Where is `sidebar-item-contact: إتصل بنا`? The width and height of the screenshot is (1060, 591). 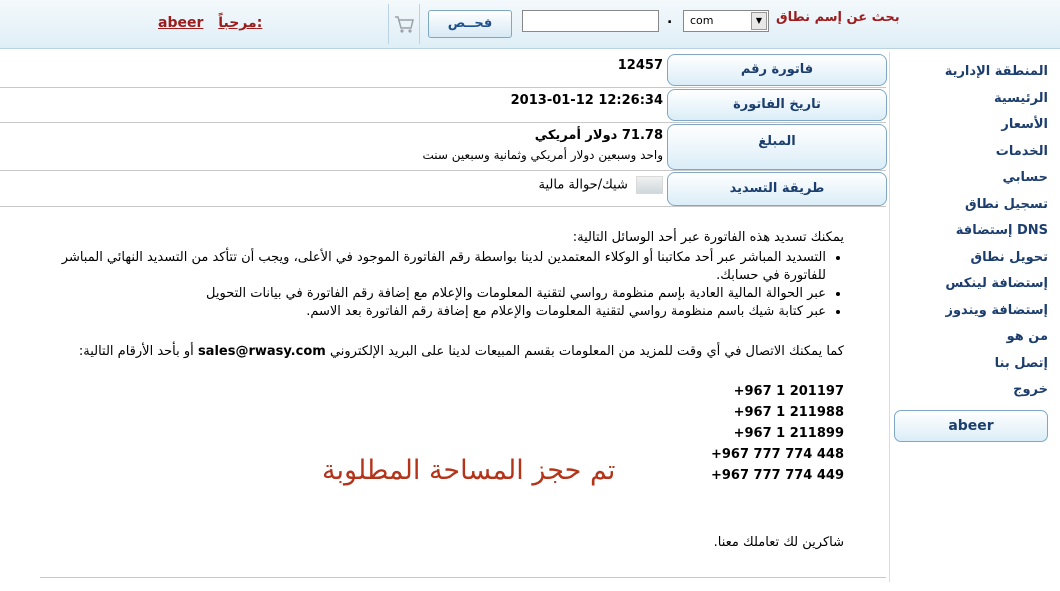
sidebar-item-contact: إتصل بنا is located at coordinates (968, 366).